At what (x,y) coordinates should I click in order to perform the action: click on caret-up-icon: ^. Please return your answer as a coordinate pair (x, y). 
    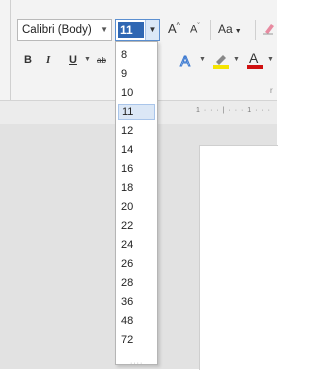
    Looking at the image, I should click on (178, 26).